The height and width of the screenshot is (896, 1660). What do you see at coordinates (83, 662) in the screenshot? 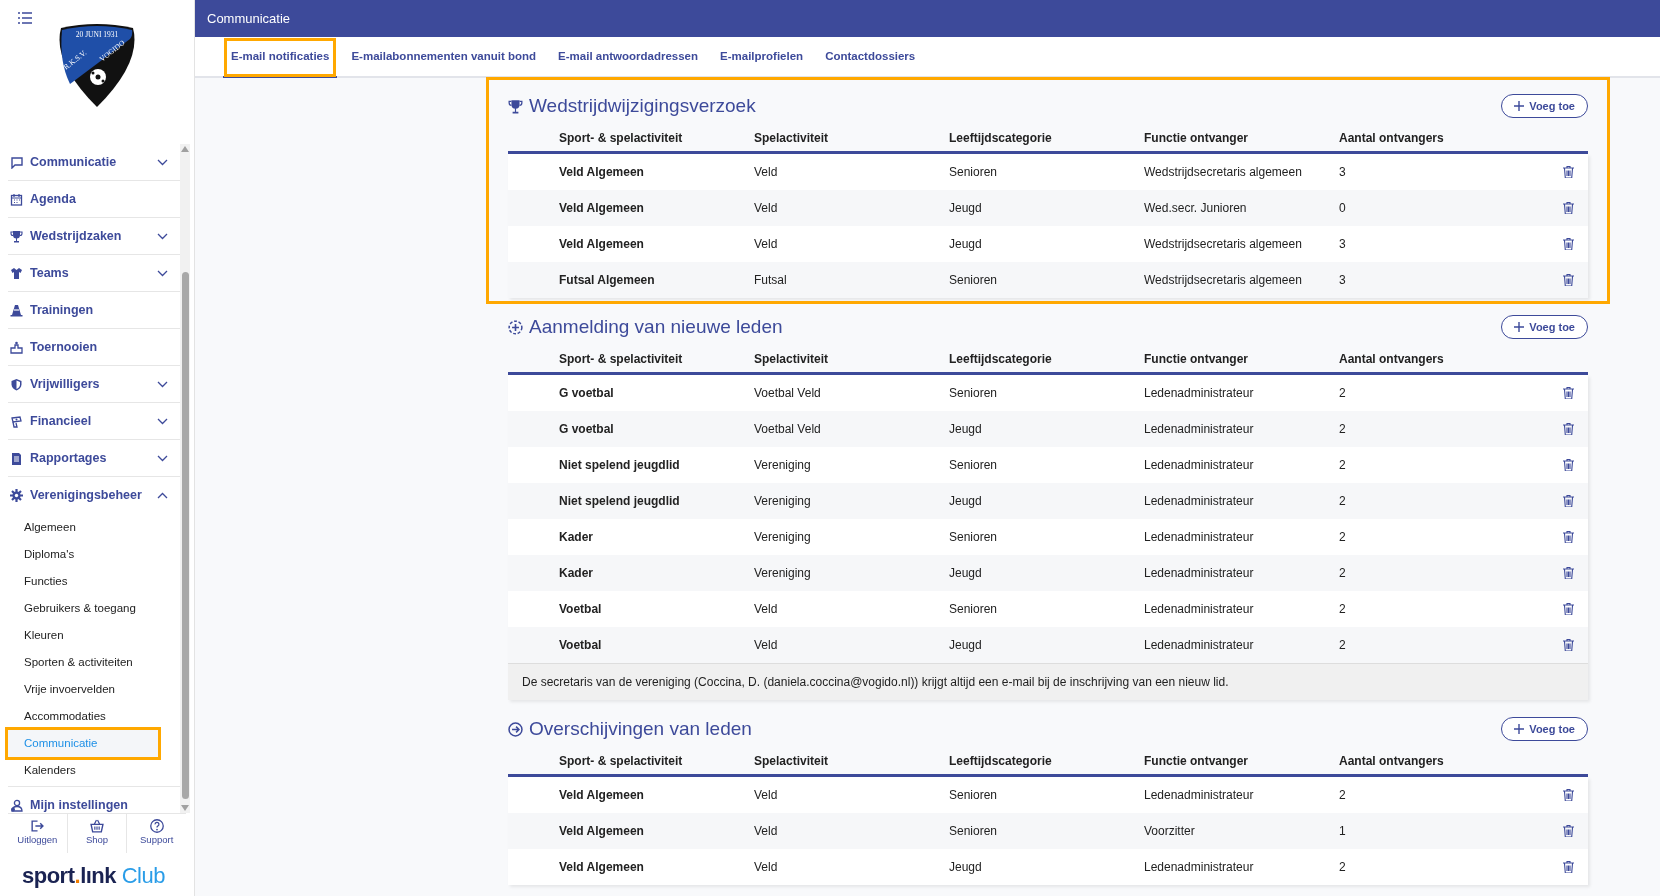
I see `submenu-item: Sporten & activiteiten` at bounding box center [83, 662].